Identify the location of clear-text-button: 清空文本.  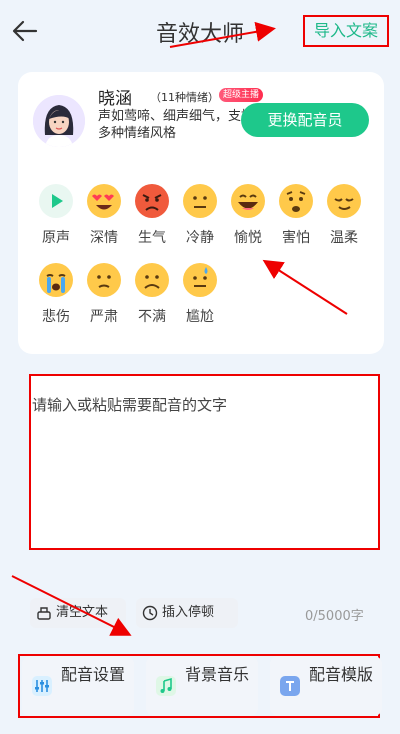
(78, 613).